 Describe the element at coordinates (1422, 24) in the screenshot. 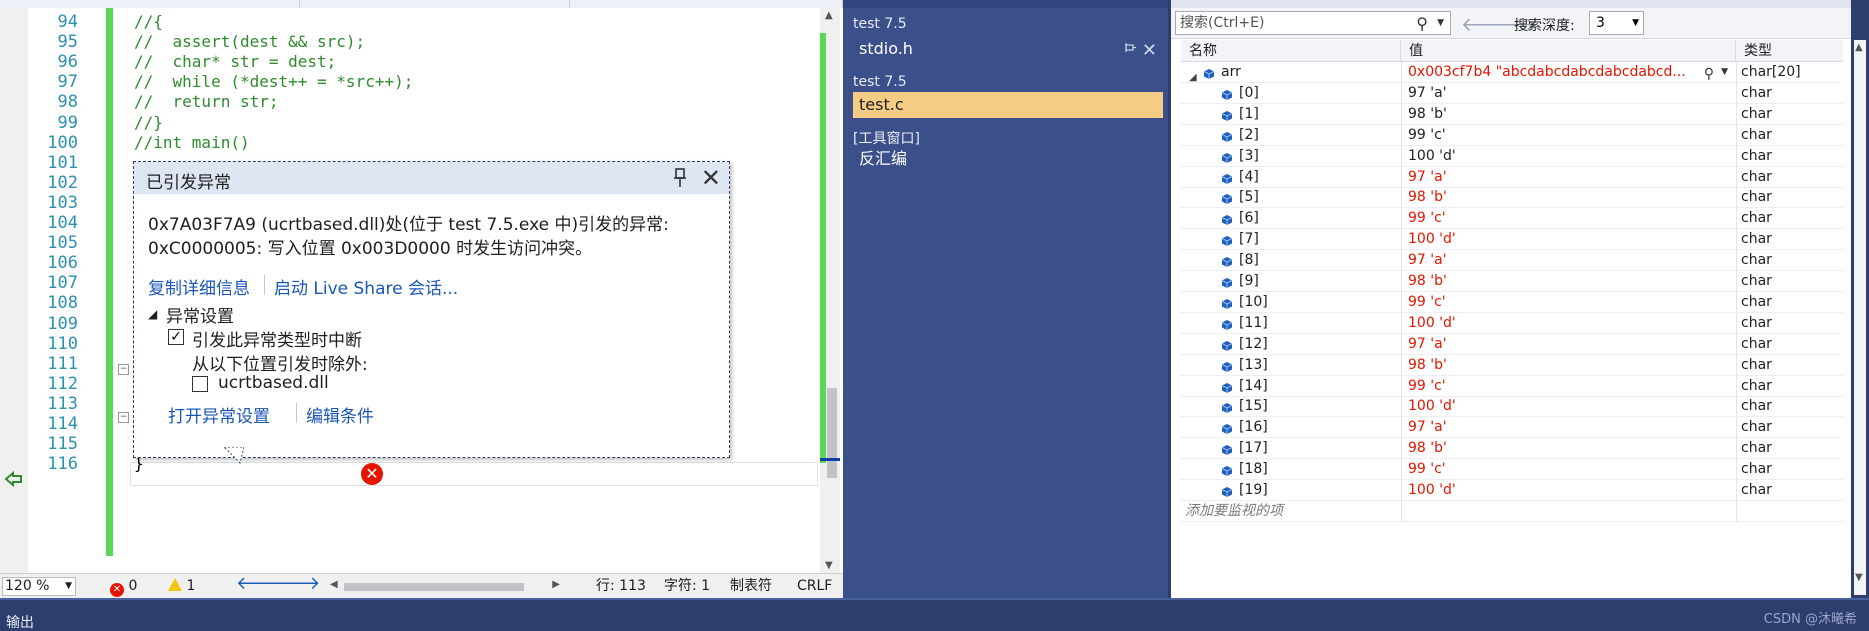

I see `search-icon: ⚲` at that location.